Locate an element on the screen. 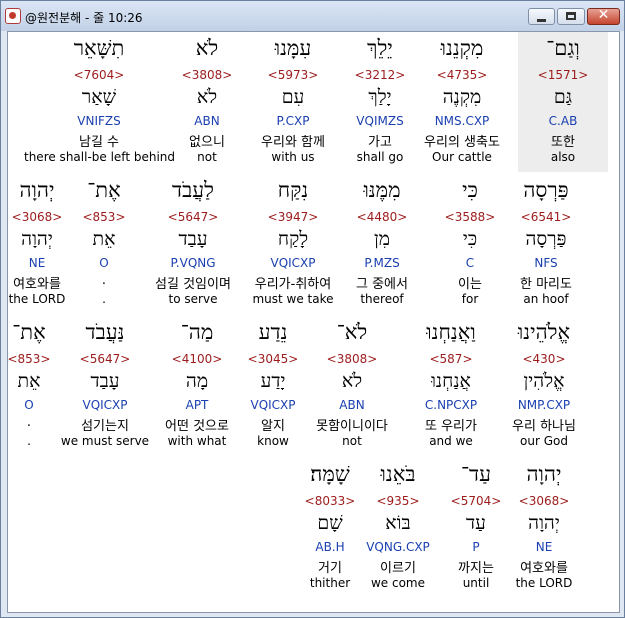 The image size is (625, 618). english-gloss: the LORD is located at coordinates (37, 299).